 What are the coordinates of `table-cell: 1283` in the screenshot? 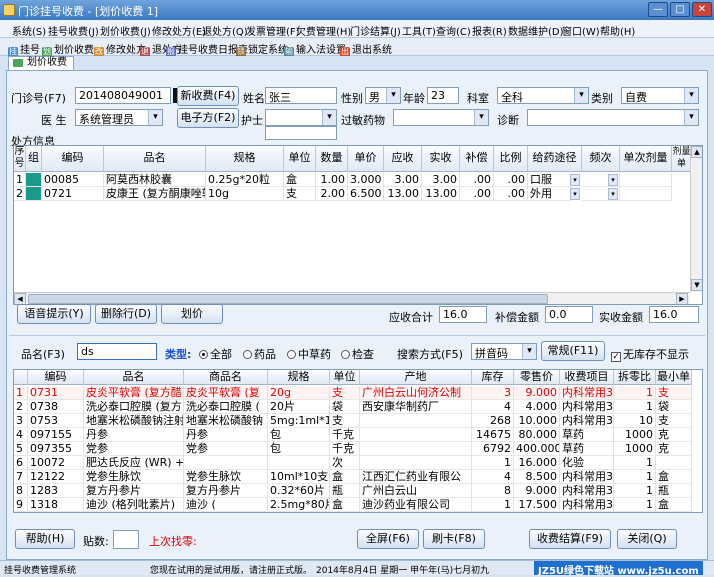 It's located at (56, 491).